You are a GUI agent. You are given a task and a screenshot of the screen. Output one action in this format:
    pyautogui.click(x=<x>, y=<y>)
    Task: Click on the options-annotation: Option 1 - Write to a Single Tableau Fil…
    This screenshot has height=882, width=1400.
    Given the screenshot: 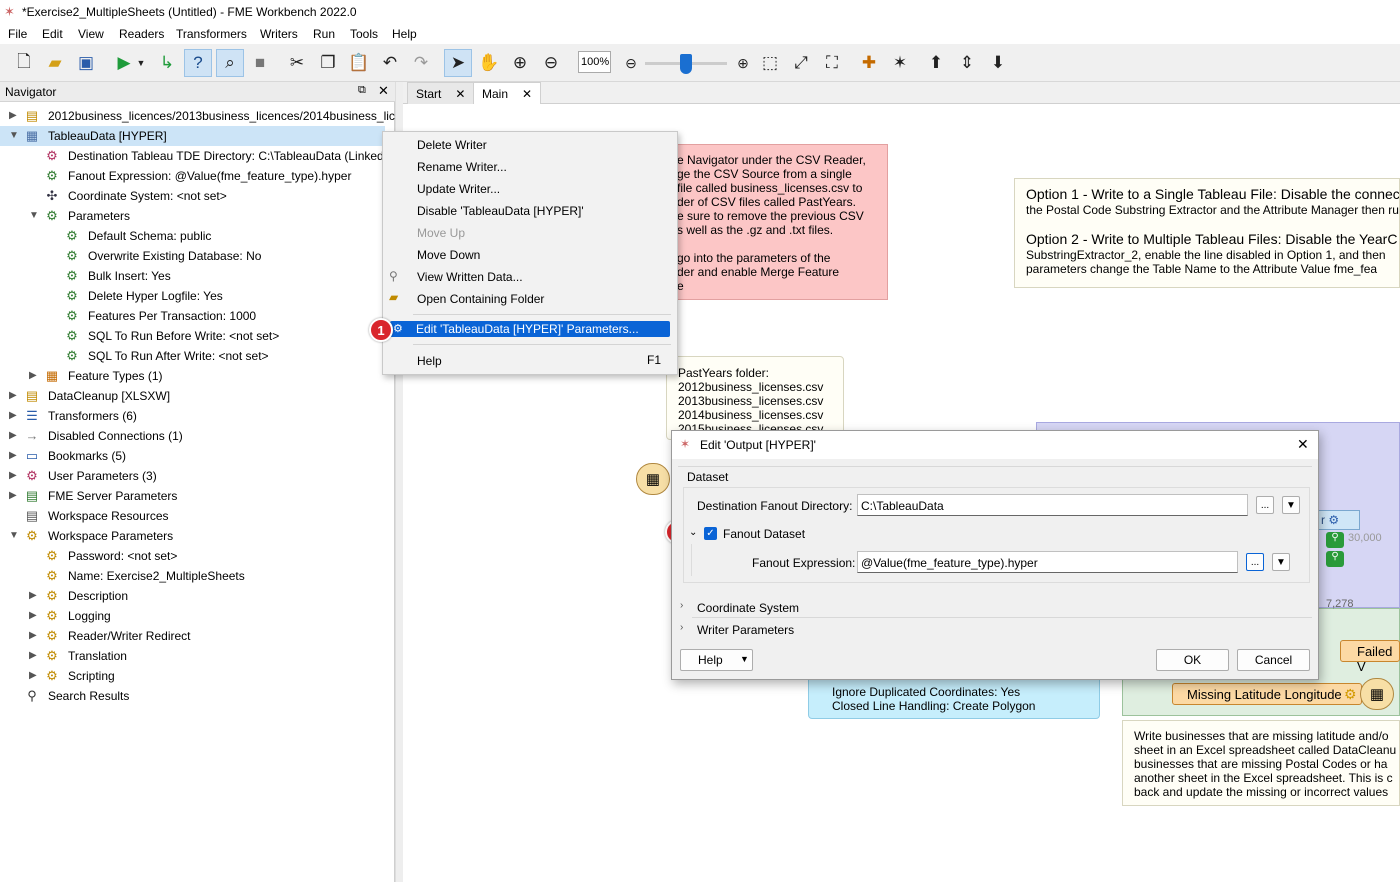 What is the action you would take?
    pyautogui.click(x=1207, y=233)
    